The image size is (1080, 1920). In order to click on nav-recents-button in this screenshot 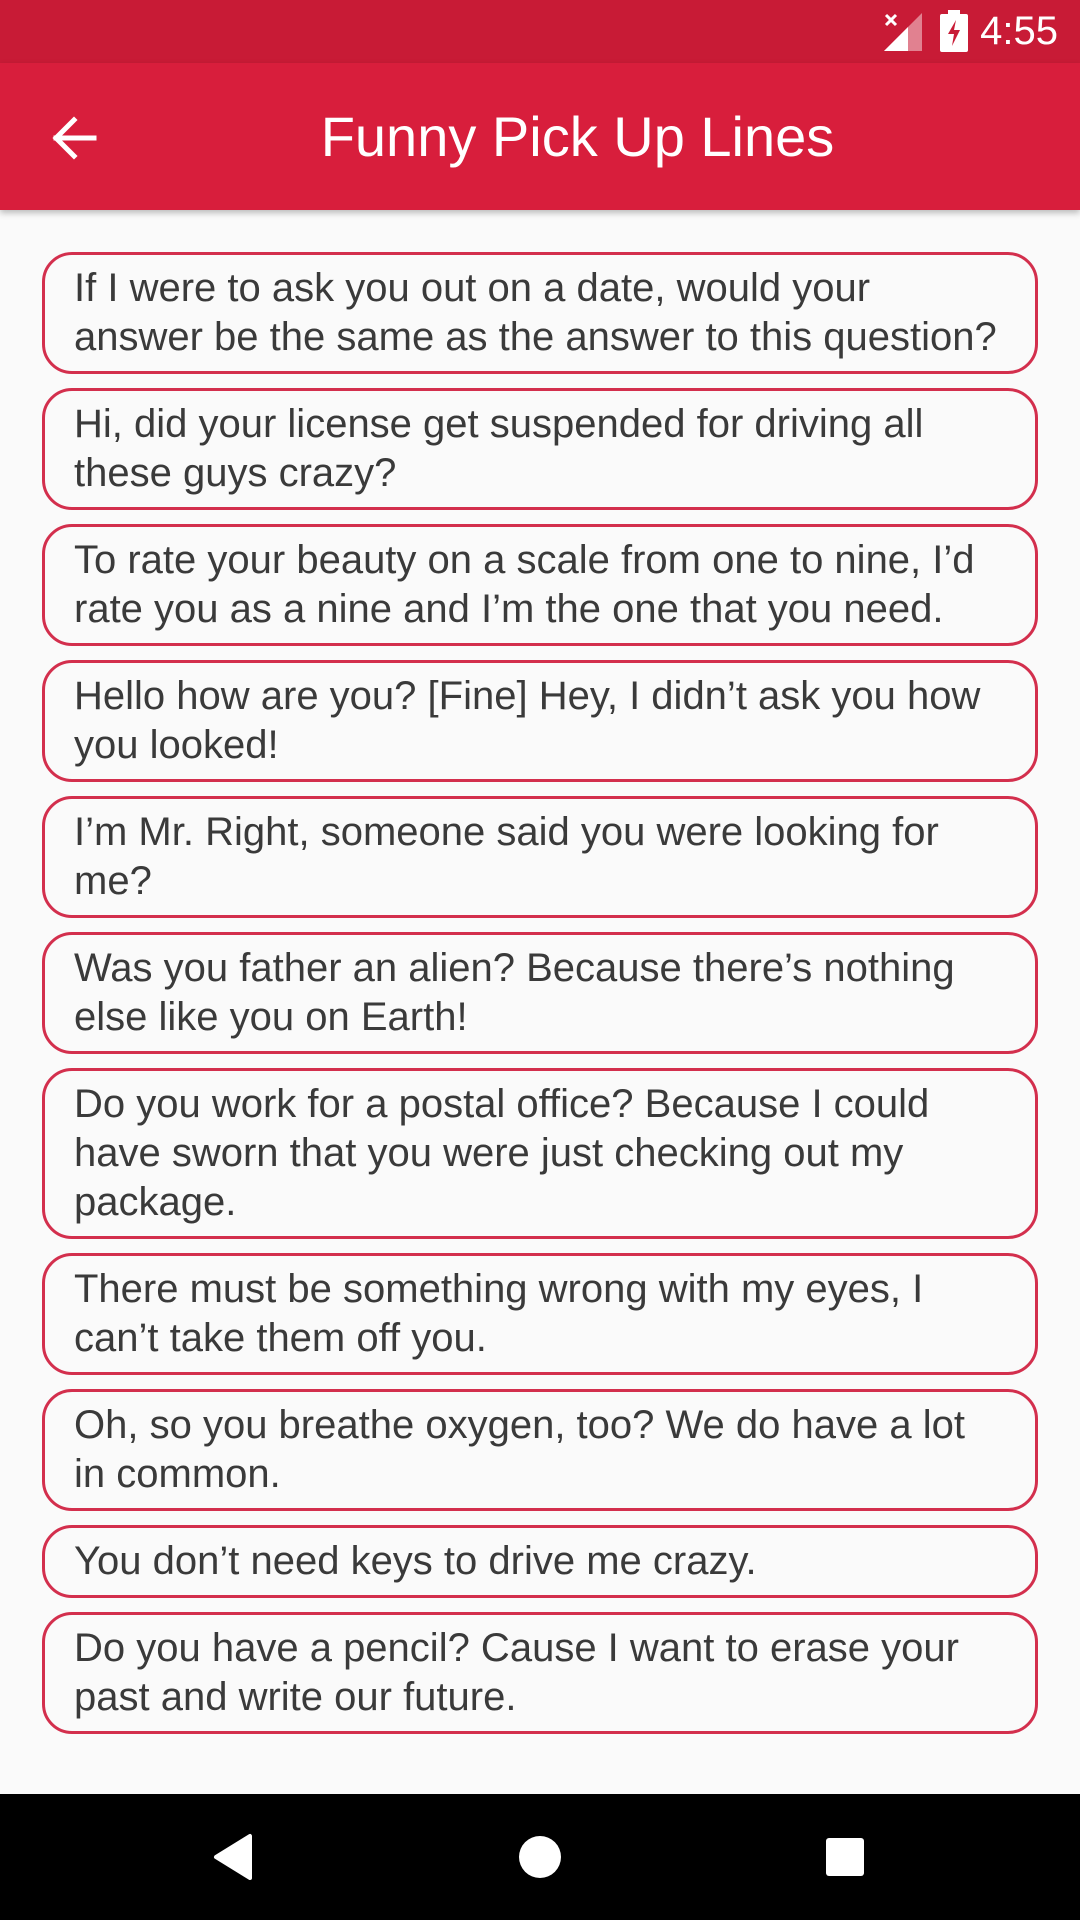, I will do `click(845, 1857)`.